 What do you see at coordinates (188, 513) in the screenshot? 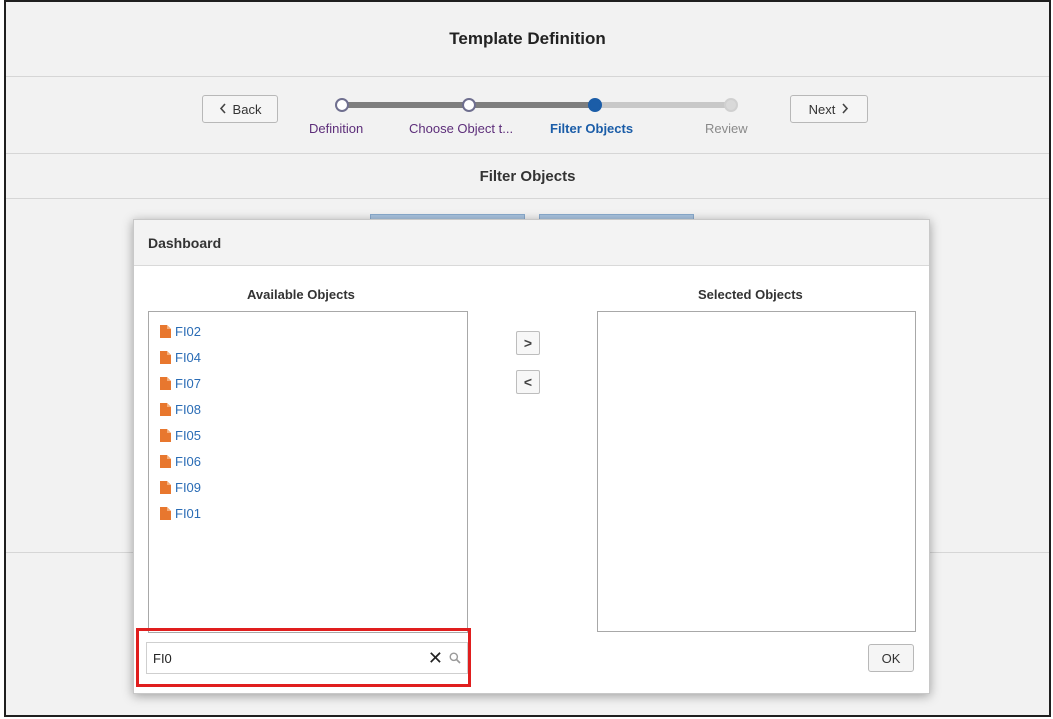
I see `list-item-label: FI01` at bounding box center [188, 513].